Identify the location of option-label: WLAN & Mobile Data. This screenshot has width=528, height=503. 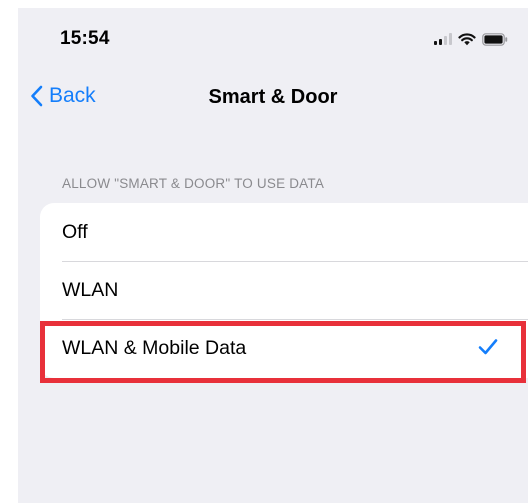
(154, 347).